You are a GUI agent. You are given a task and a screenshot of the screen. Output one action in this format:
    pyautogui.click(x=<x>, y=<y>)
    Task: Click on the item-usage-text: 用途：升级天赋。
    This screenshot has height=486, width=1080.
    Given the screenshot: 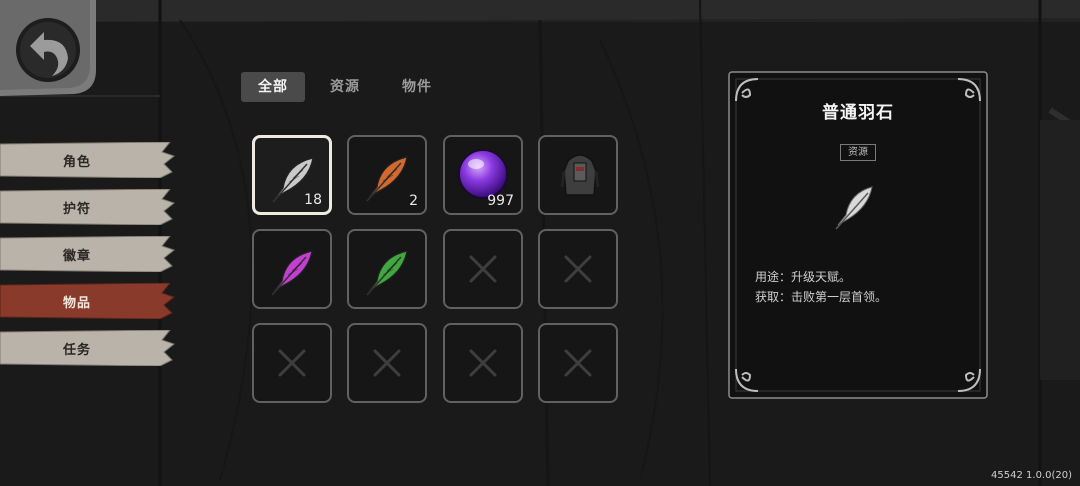 What is the action you would take?
    pyautogui.click(x=803, y=277)
    